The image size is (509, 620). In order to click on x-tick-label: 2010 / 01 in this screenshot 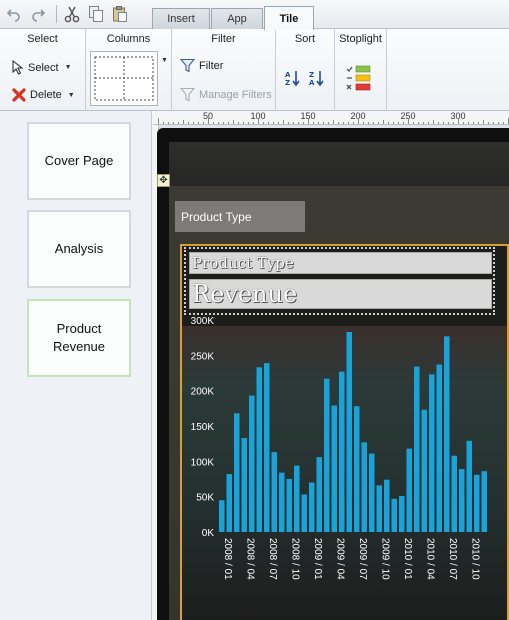, I will do `click(407, 559)`.